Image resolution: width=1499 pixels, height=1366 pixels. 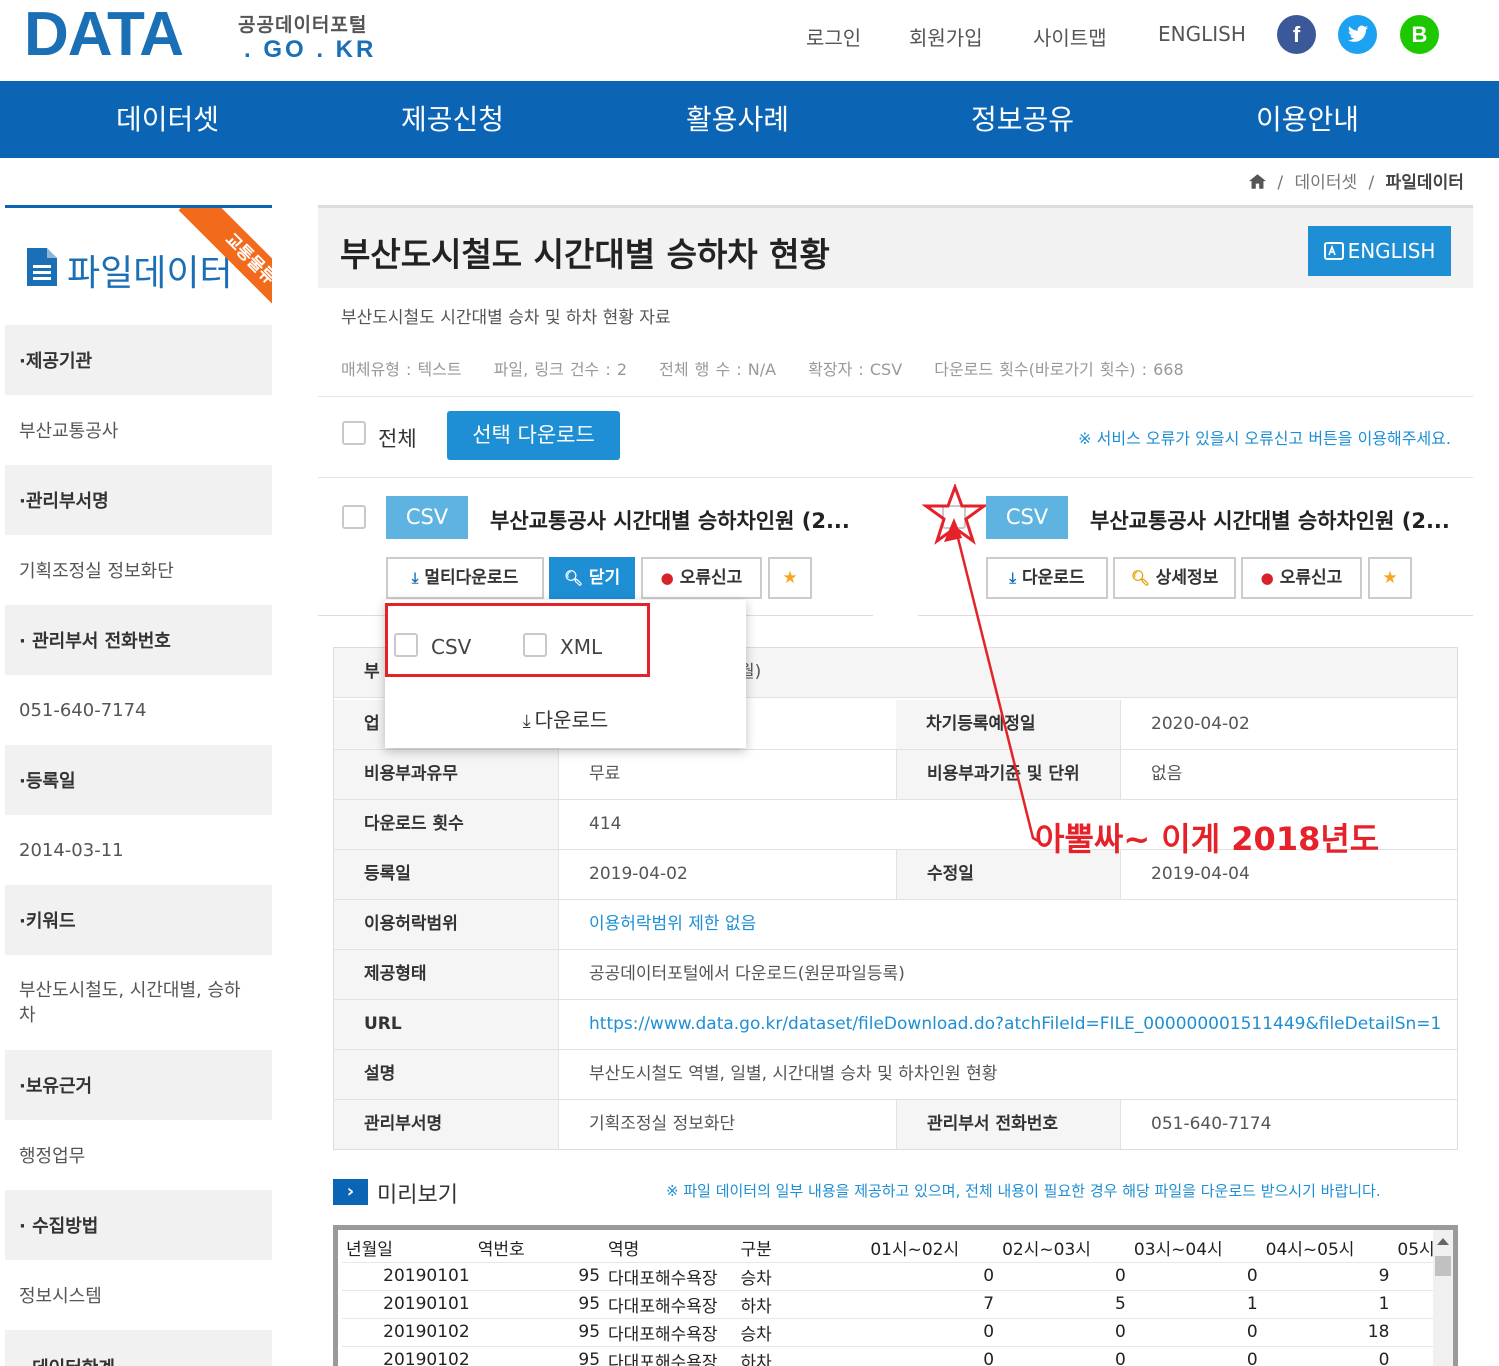 What do you see at coordinates (1419, 34) in the screenshot?
I see `blog-icon: B` at bounding box center [1419, 34].